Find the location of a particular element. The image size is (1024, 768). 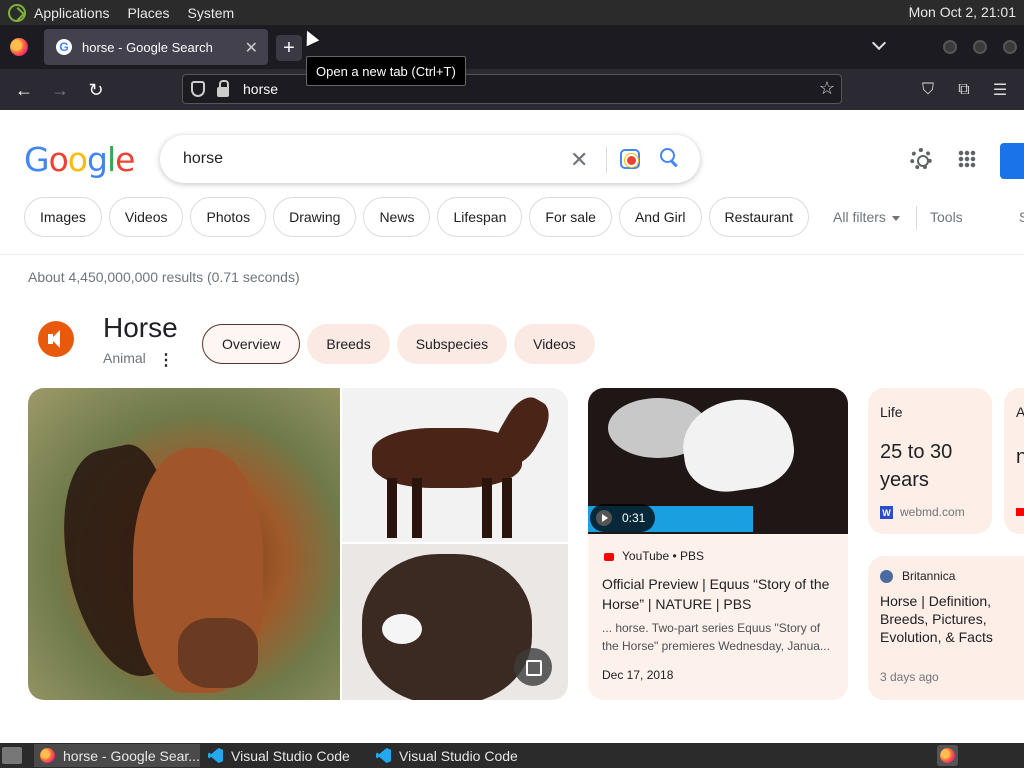

pronunciation-speaker-icon is located at coordinates (56, 339).